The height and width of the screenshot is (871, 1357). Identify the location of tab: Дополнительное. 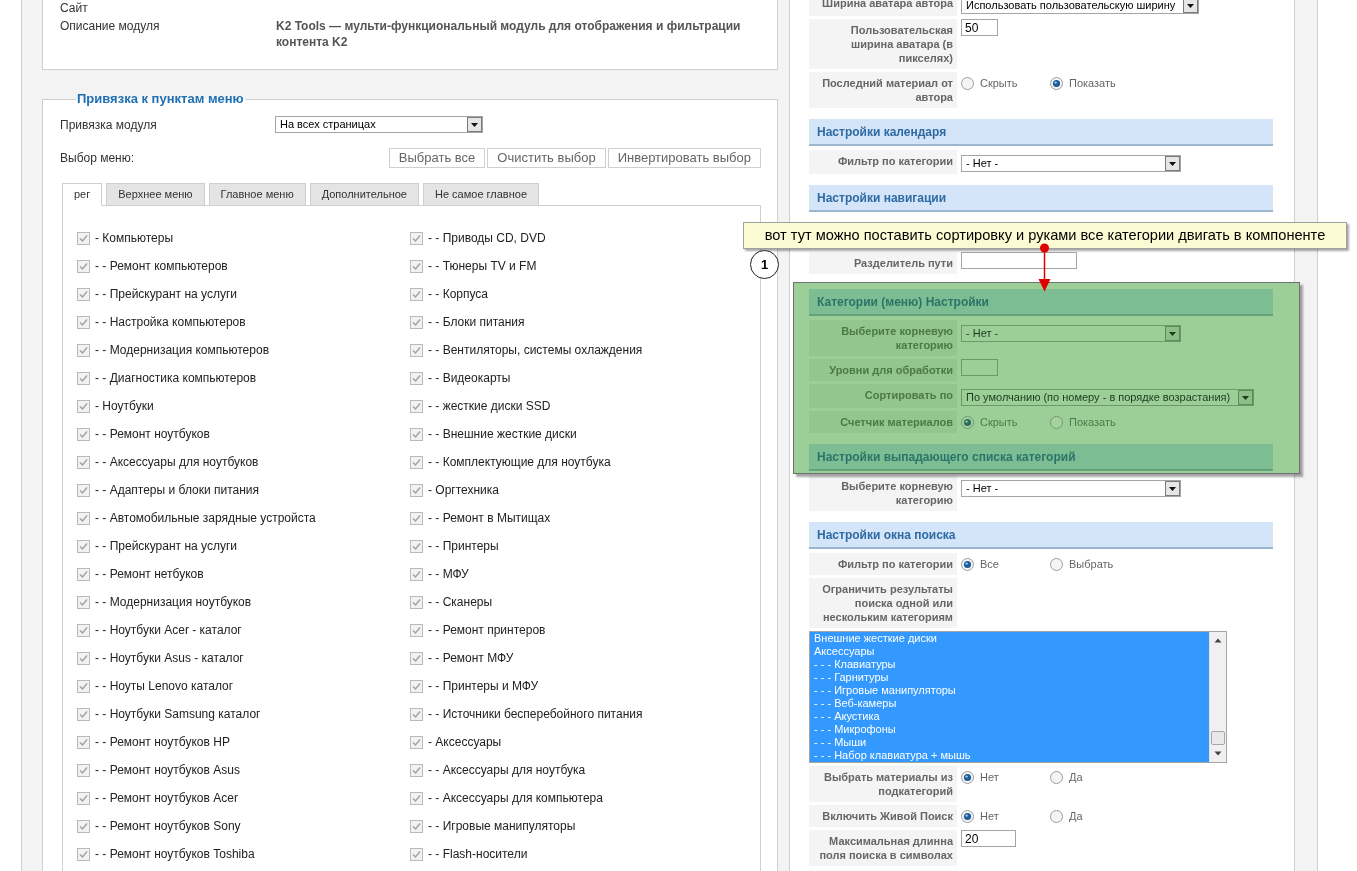
(364, 194).